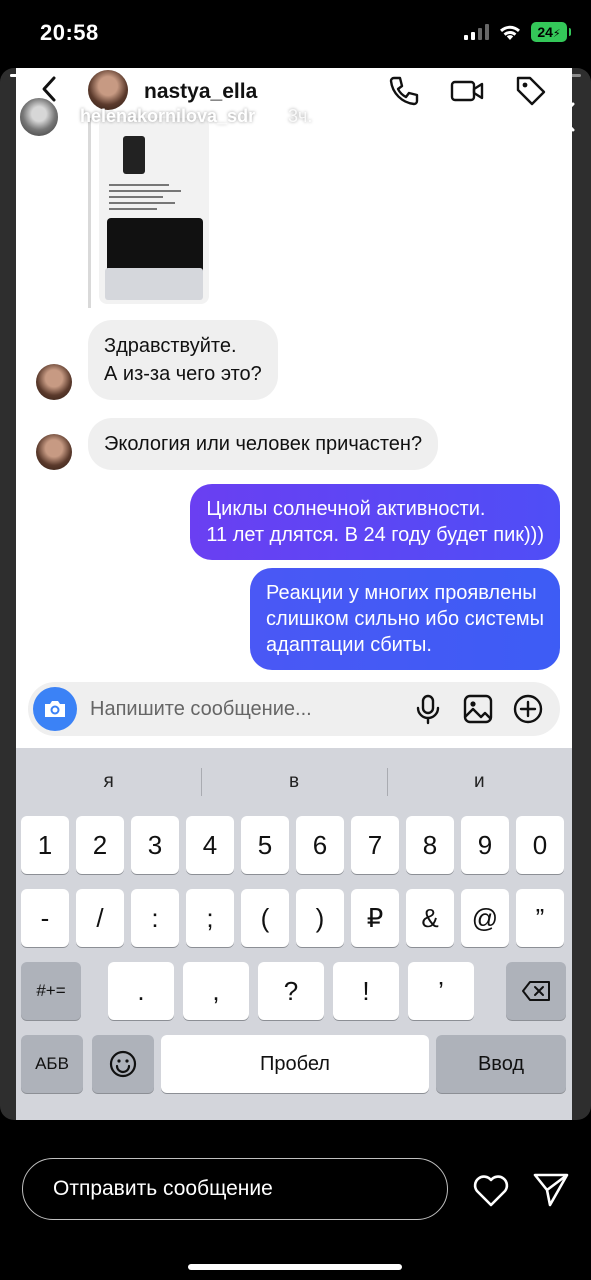 This screenshot has height=1280, width=591. I want to click on chat-actions, so click(467, 91).